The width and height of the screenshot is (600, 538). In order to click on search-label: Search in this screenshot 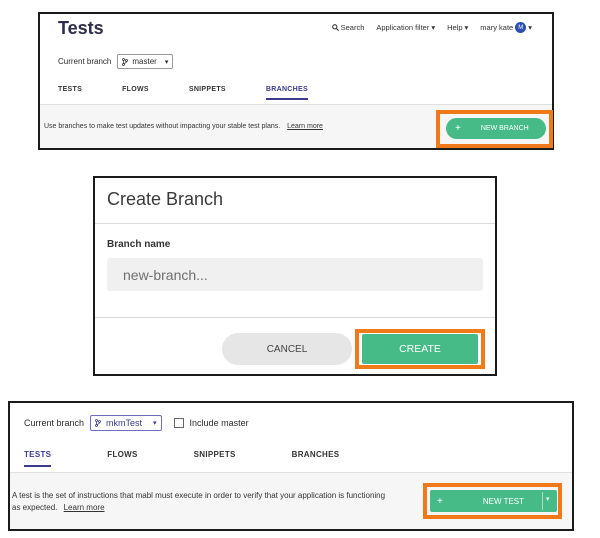, I will do `click(352, 27)`.